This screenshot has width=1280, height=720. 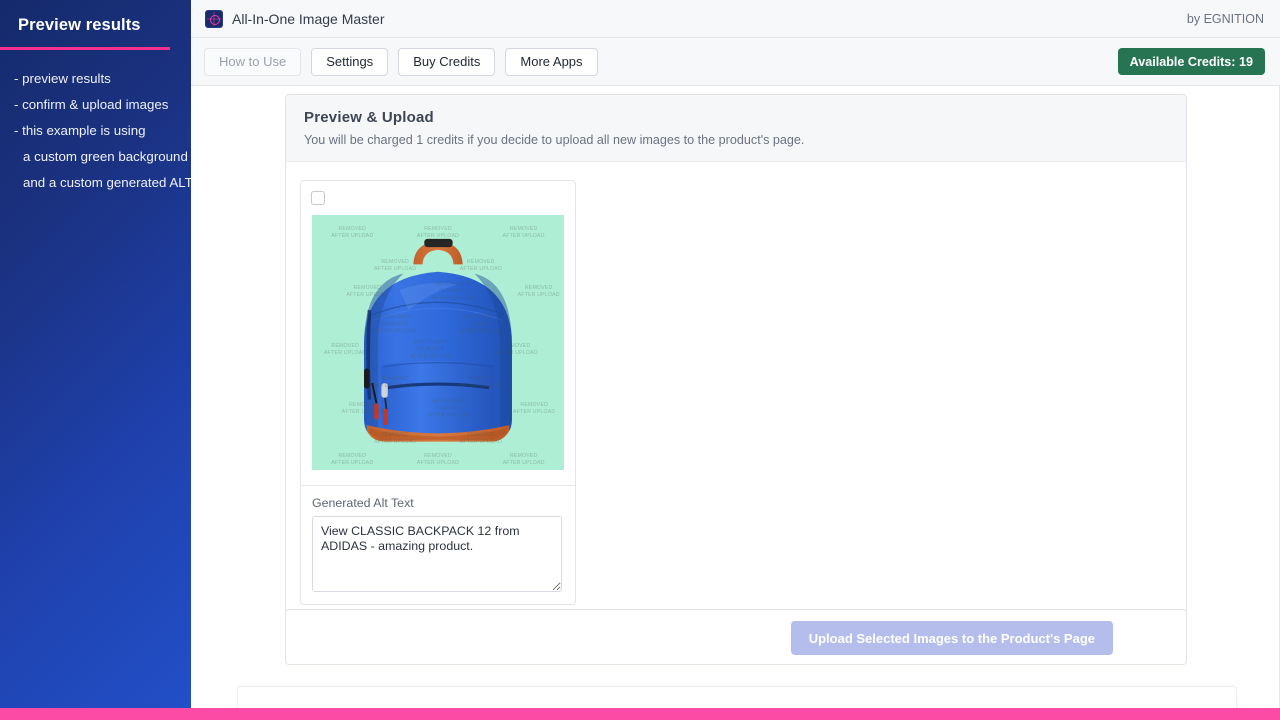 I want to click on tile-header, so click(x=438, y=193).